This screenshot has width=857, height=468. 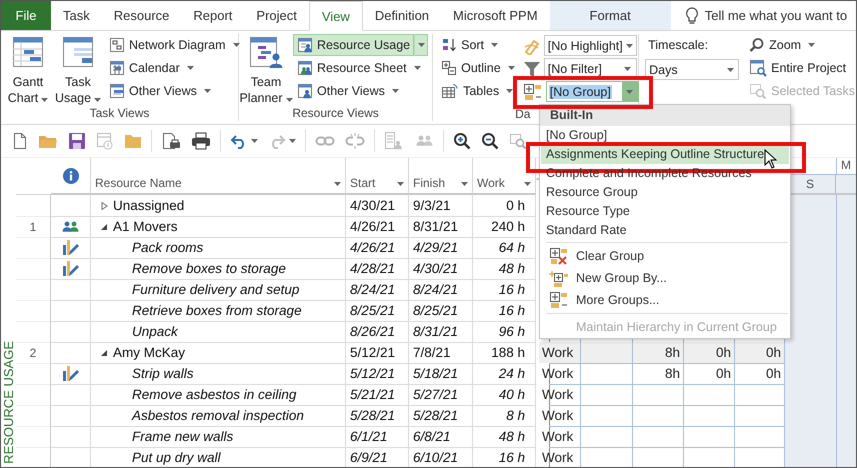 What do you see at coordinates (441, 457) in the screenshot?
I see `table-cell: 6/10/21` at bounding box center [441, 457].